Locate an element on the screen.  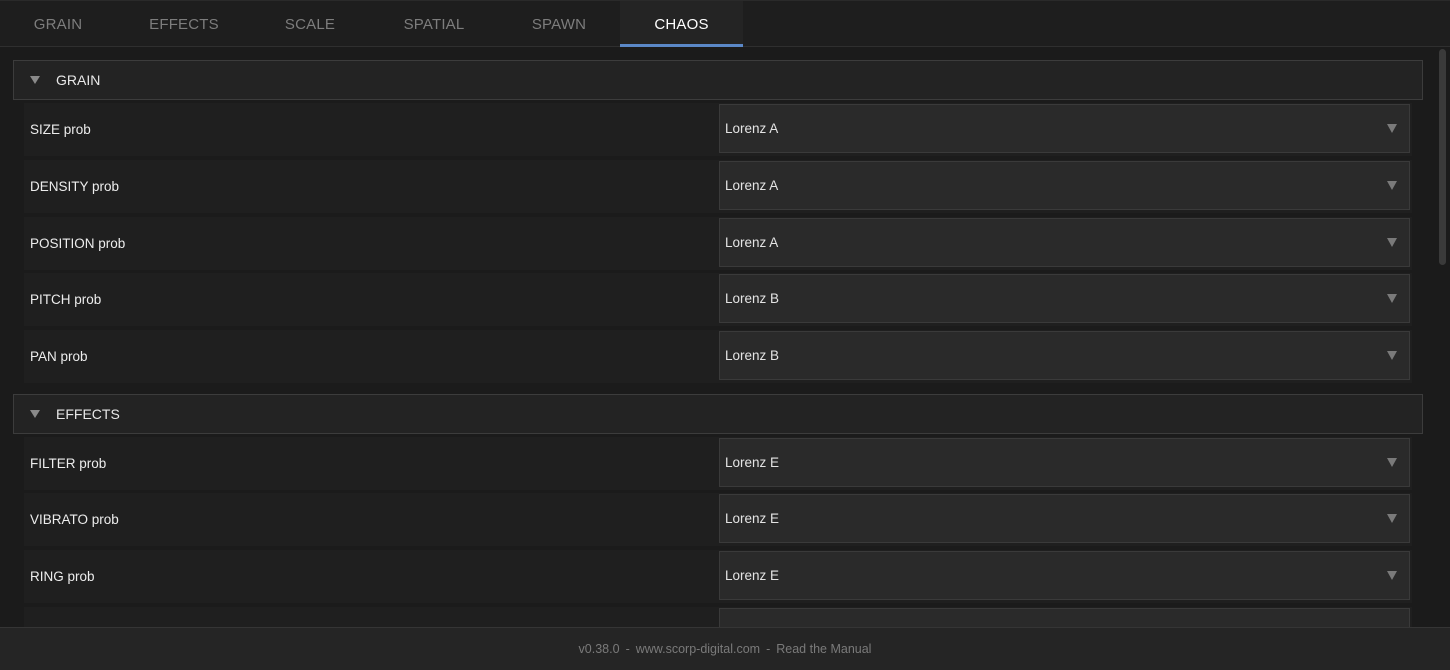
param-row-partial is located at coordinates (718, 617).